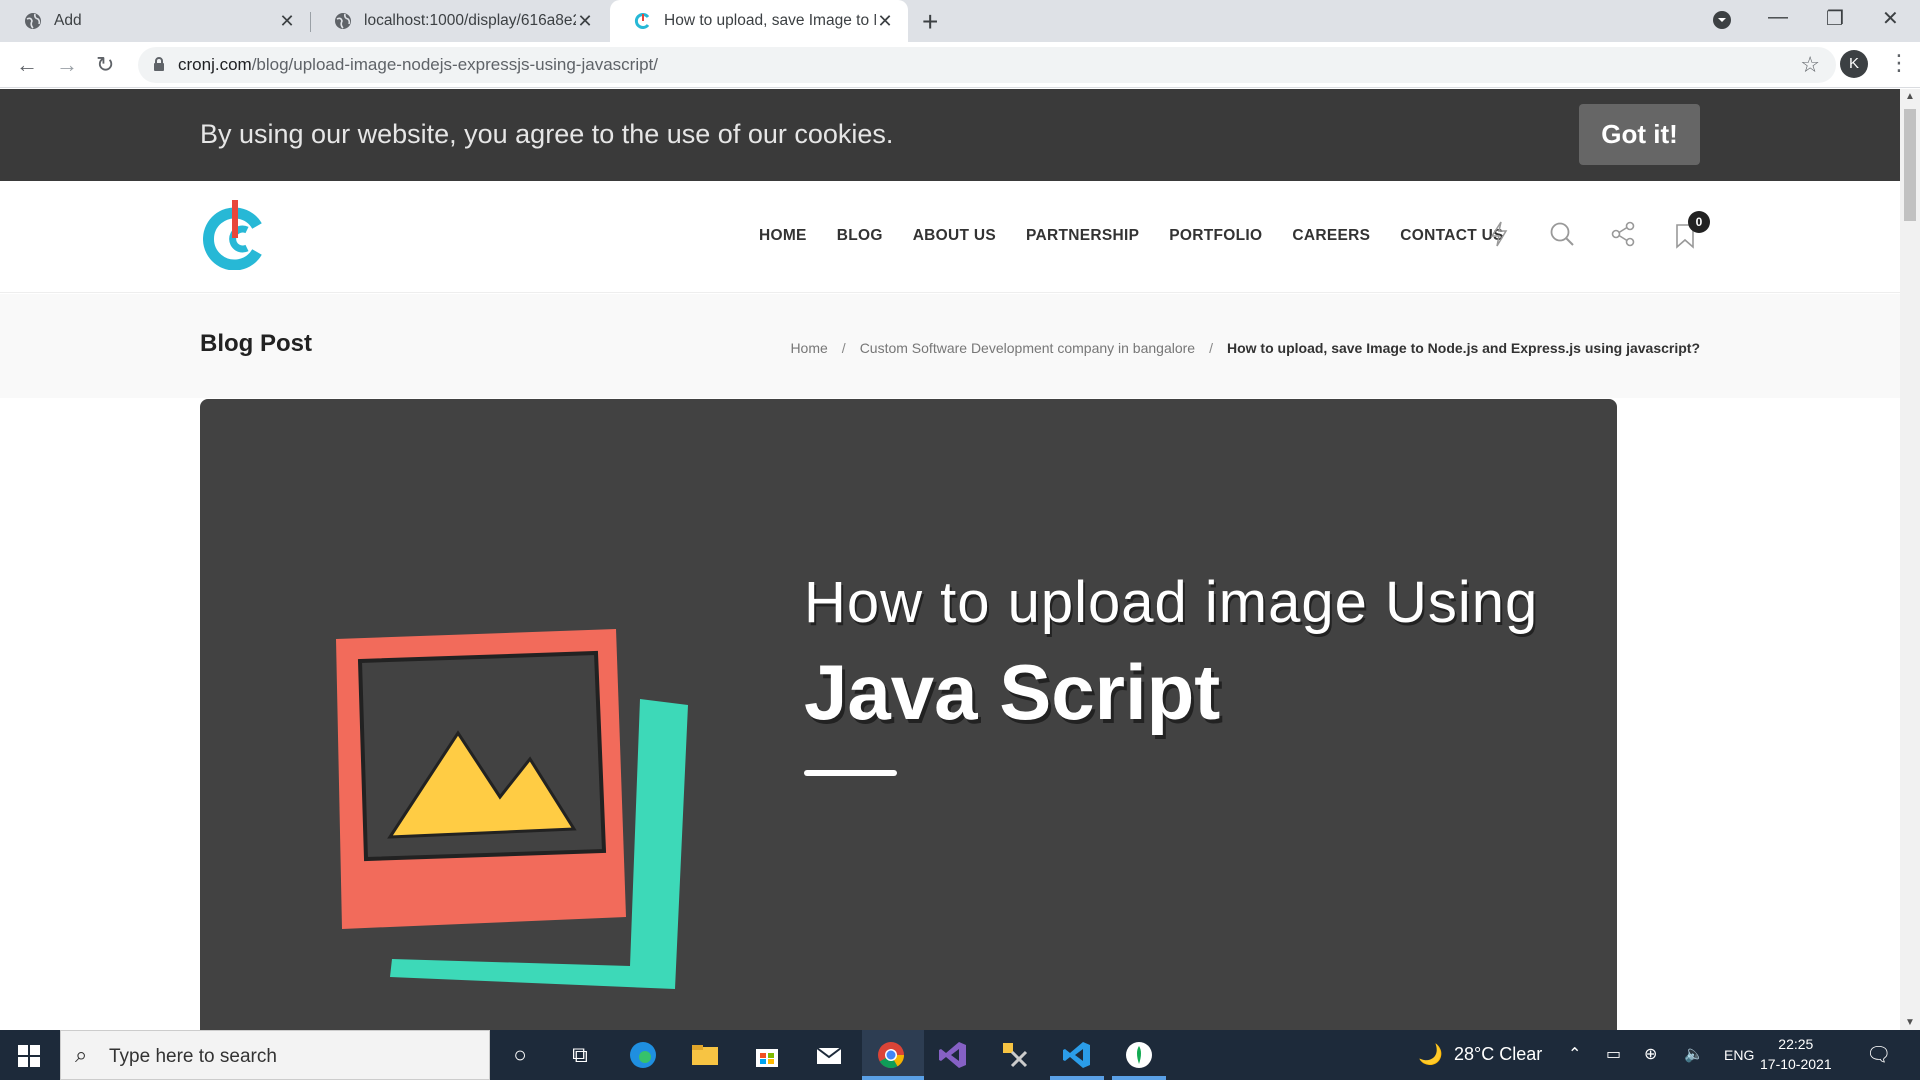 The width and height of the screenshot is (1920, 1080). I want to click on edge-browser-icon, so click(643, 1055).